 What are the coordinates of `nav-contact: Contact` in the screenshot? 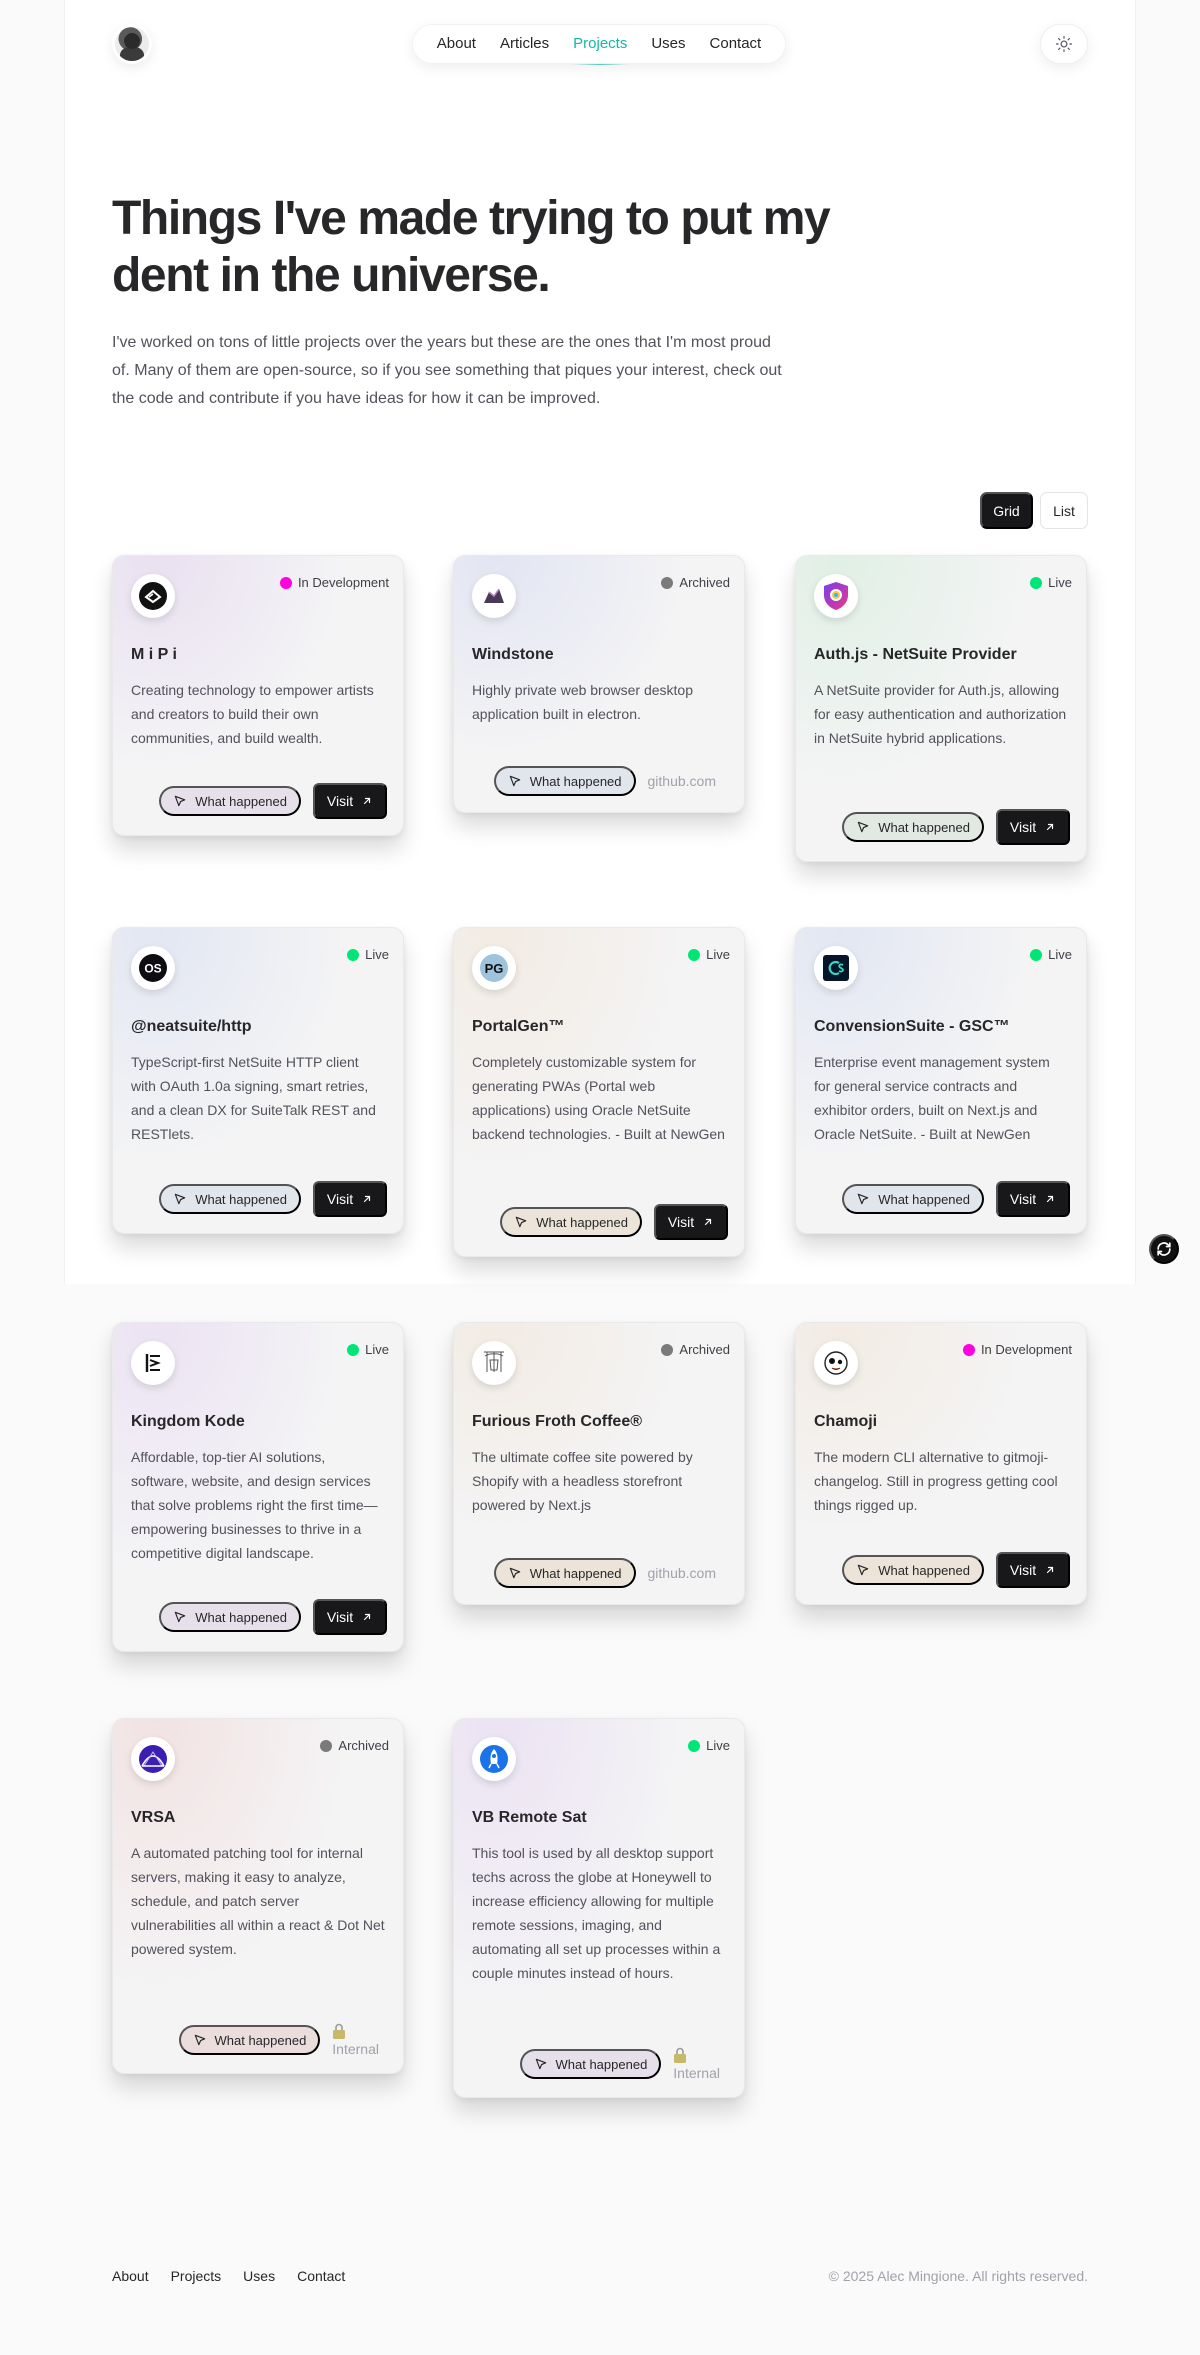 It's located at (736, 44).